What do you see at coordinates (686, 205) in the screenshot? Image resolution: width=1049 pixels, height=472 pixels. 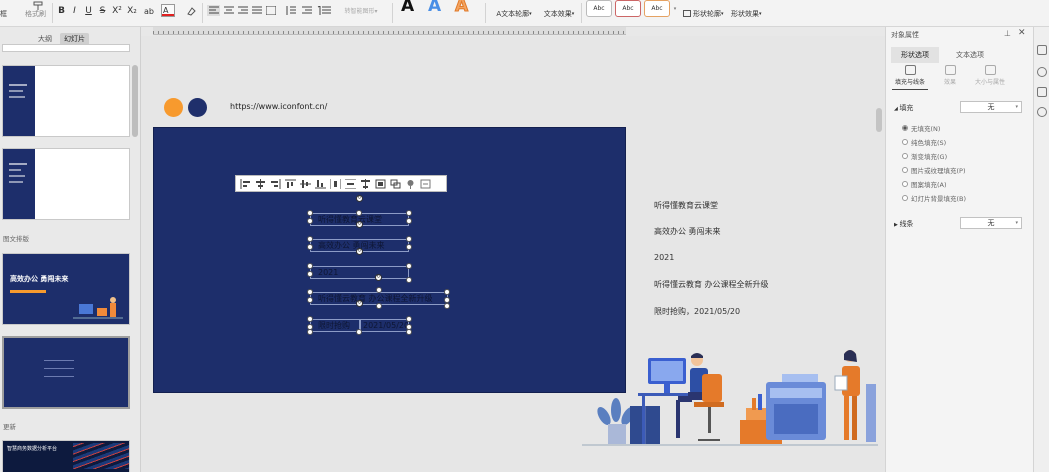 I see `side-text-title: 听得懂教育云课堂` at bounding box center [686, 205].